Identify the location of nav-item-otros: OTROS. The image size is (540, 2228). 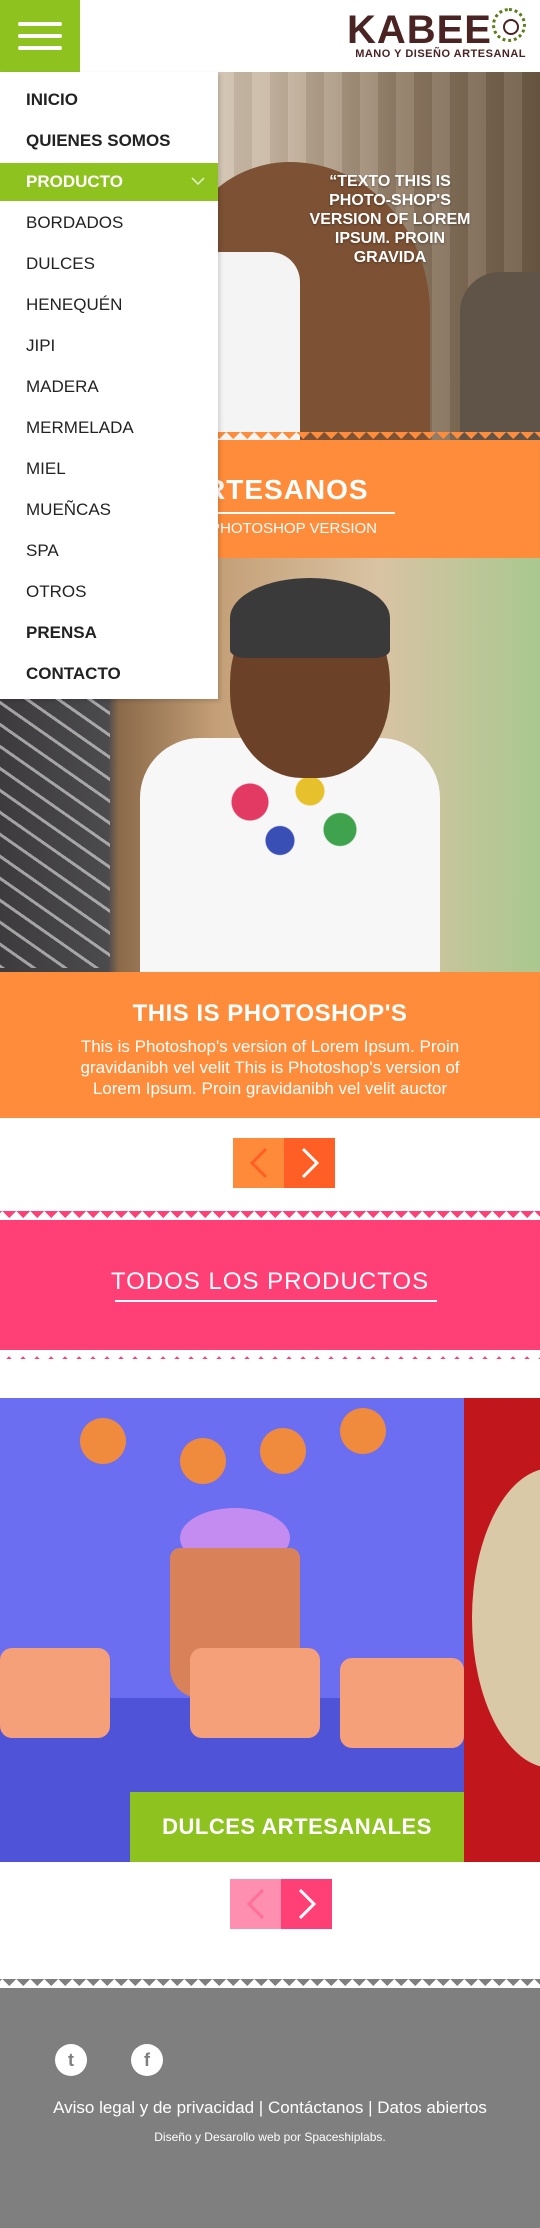
(109, 592).